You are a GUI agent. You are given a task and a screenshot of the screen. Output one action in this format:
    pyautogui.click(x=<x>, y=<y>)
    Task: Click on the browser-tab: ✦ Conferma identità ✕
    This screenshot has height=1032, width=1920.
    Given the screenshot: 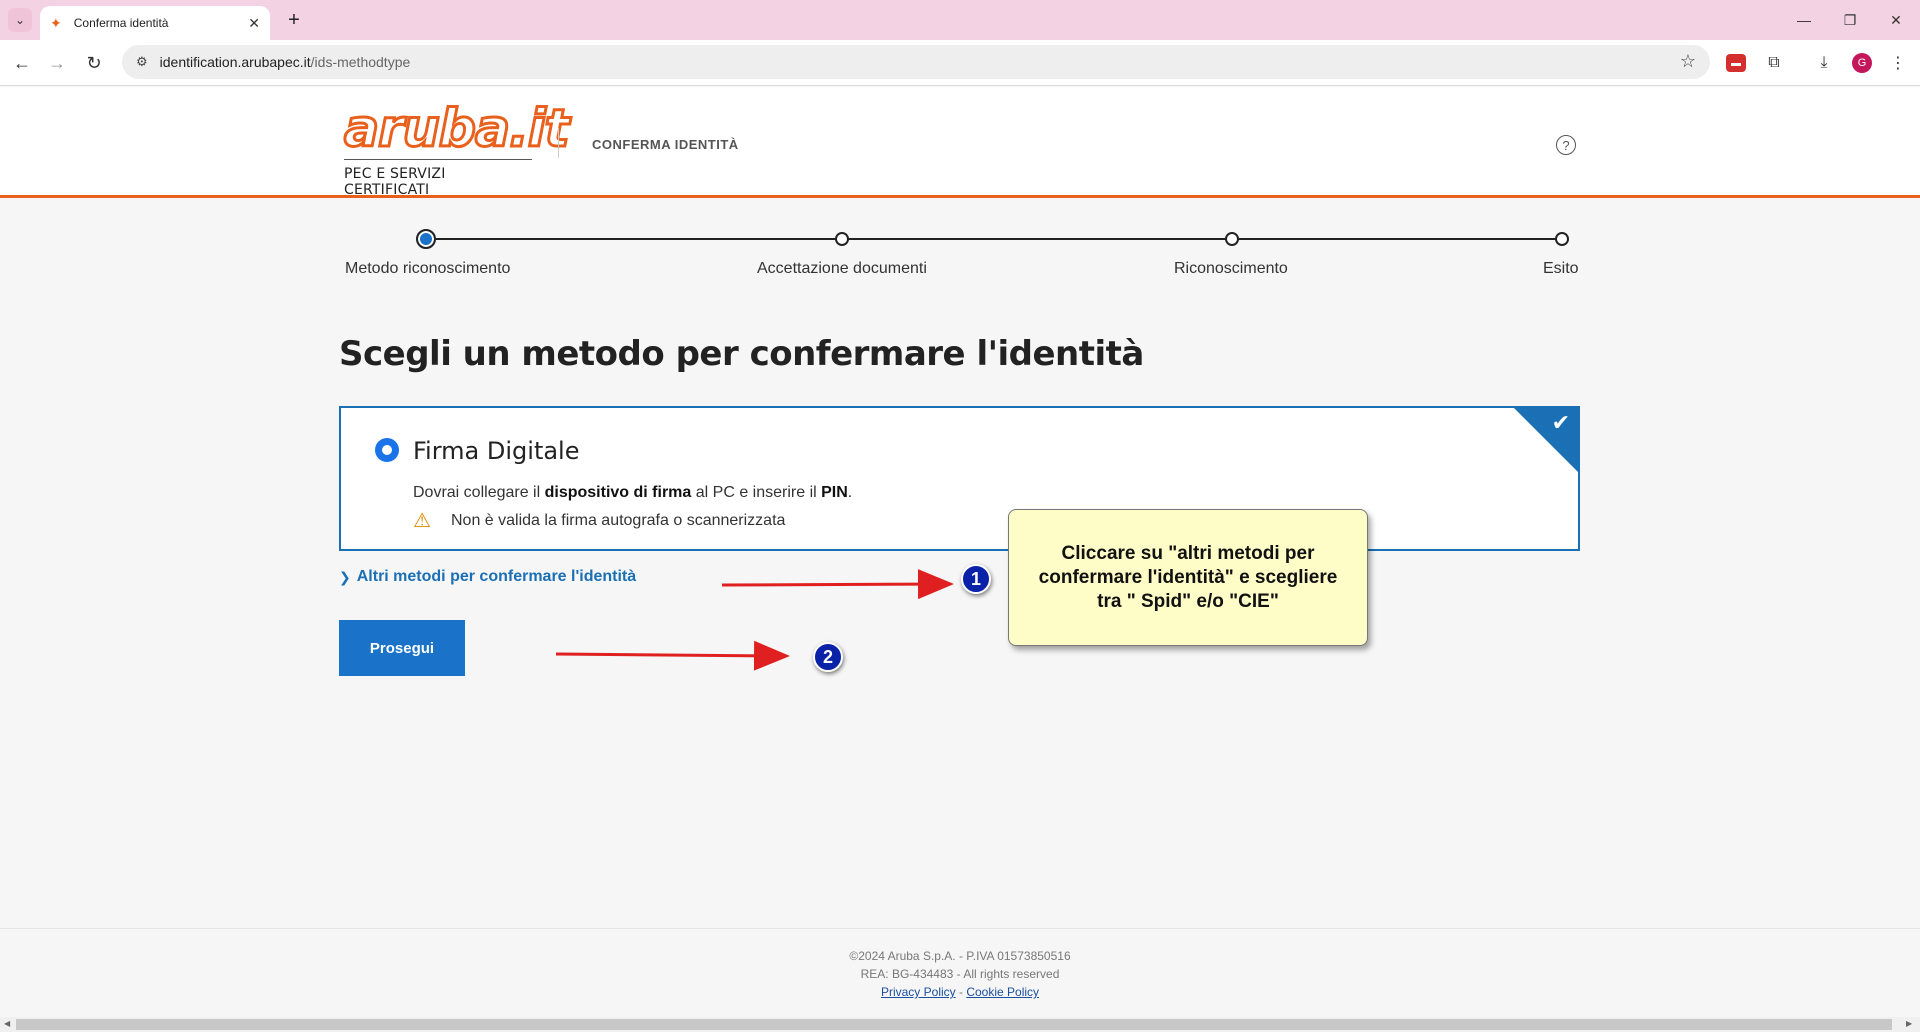 What is the action you would take?
    pyautogui.click(x=155, y=23)
    